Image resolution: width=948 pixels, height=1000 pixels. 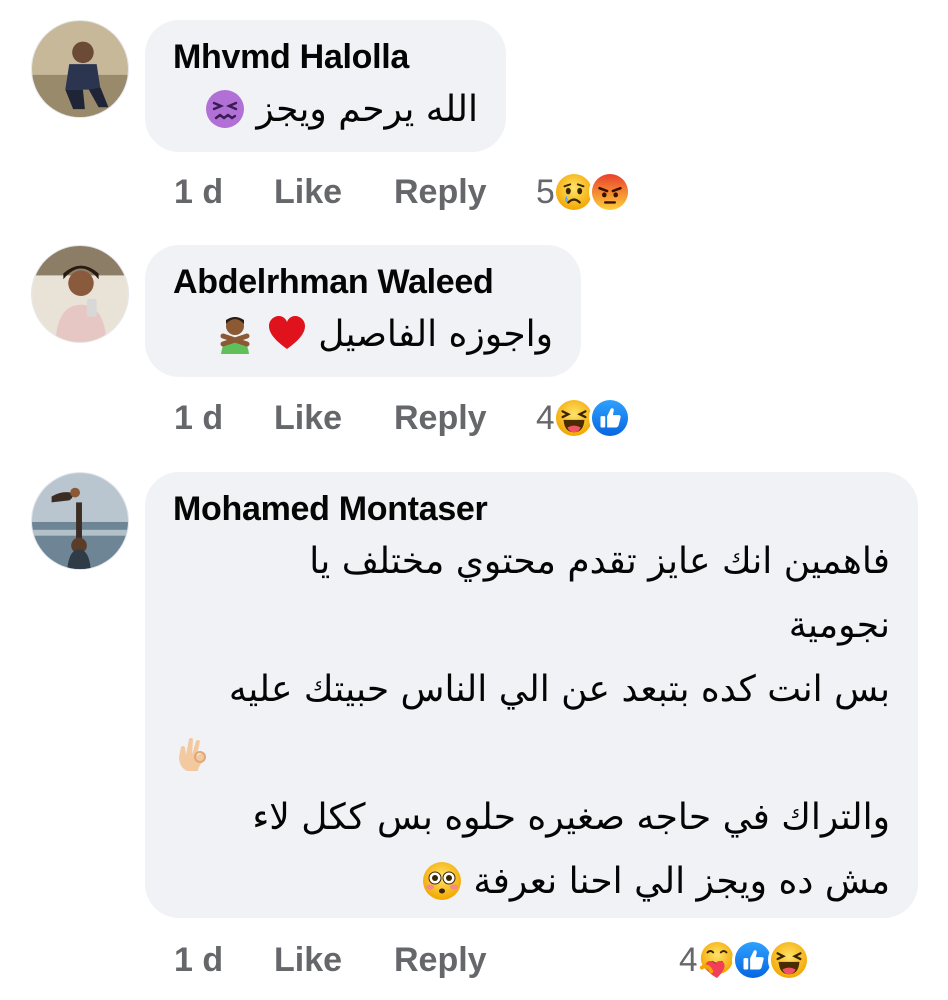 What do you see at coordinates (325, 57) in the screenshot?
I see `comment-author: Mhvmd Halolla` at bounding box center [325, 57].